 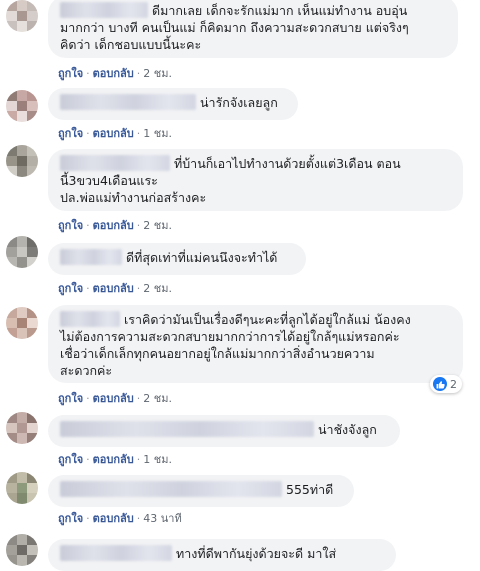 What do you see at coordinates (131, 44) in the screenshot?
I see `comment-text-line: คิดว่า เด็กชอบแบบนี้นะคะ` at bounding box center [131, 44].